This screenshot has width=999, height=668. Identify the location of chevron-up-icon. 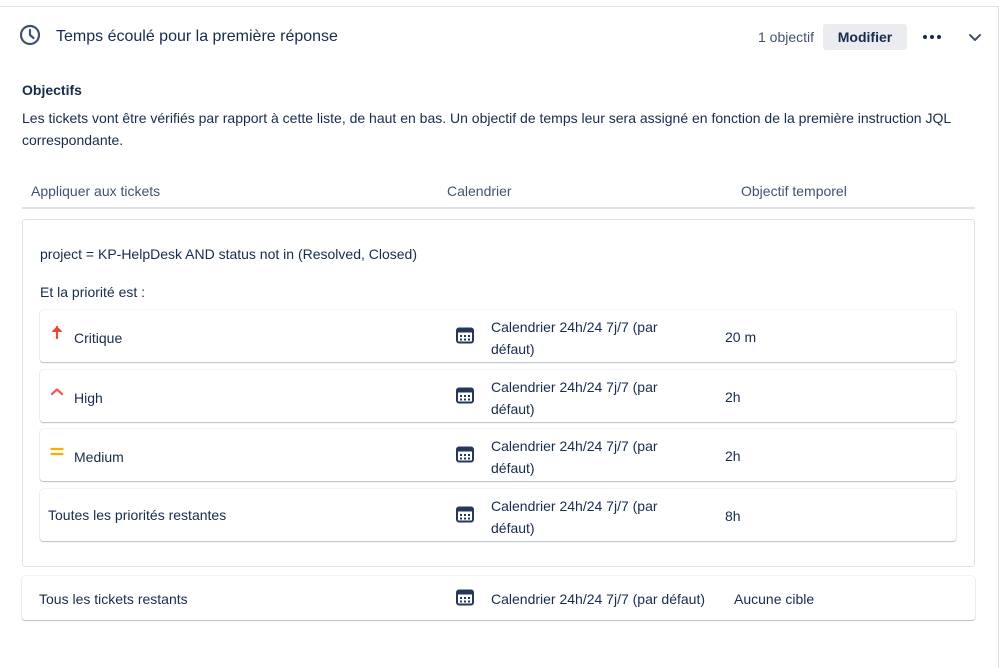
(57, 392).